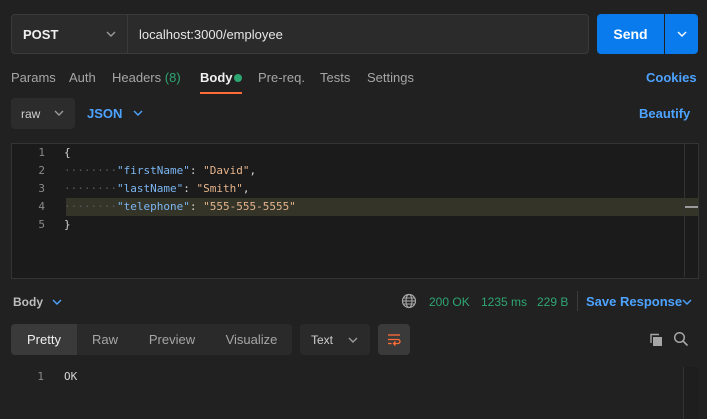  Describe the element at coordinates (226, 170) in the screenshot. I see `json-value: "David"` at that location.